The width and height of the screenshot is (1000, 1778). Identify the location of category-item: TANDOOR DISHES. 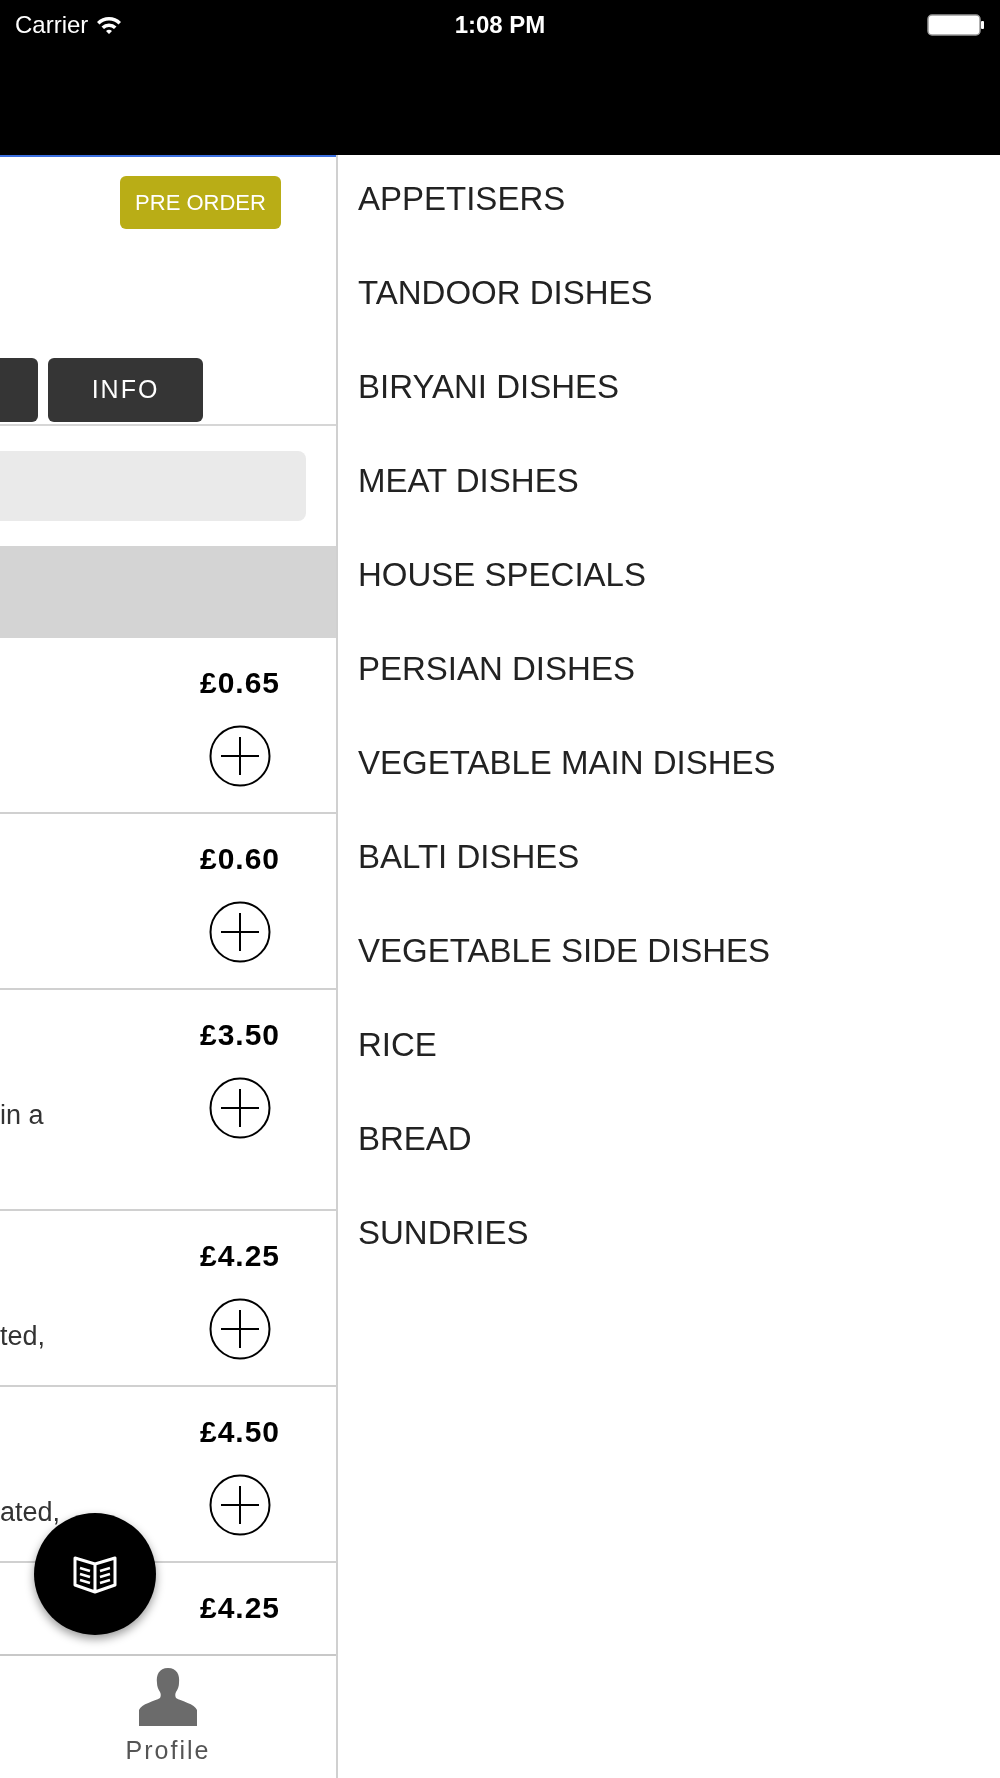
(679, 315).